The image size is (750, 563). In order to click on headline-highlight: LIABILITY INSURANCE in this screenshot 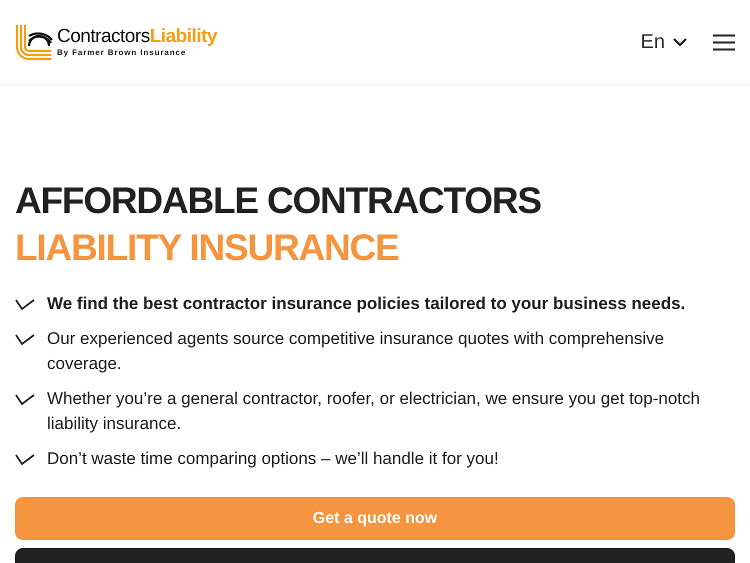, I will do `click(207, 248)`.